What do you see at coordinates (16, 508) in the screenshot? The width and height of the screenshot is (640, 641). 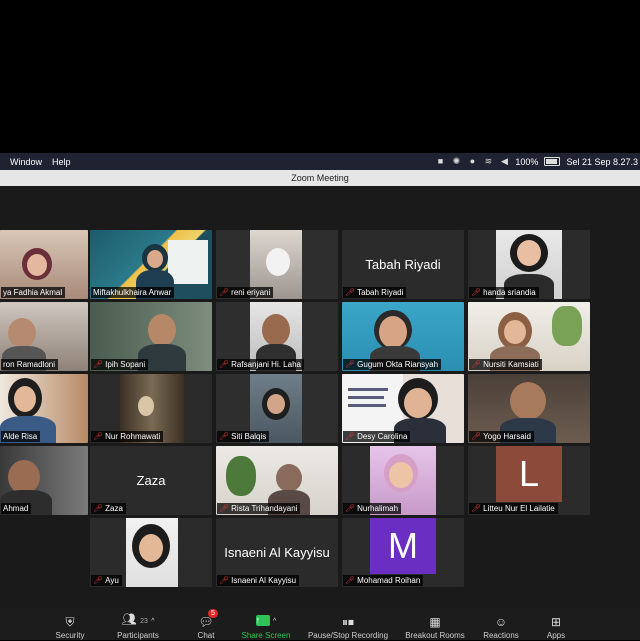 I see `participant-name: Ahmad` at bounding box center [16, 508].